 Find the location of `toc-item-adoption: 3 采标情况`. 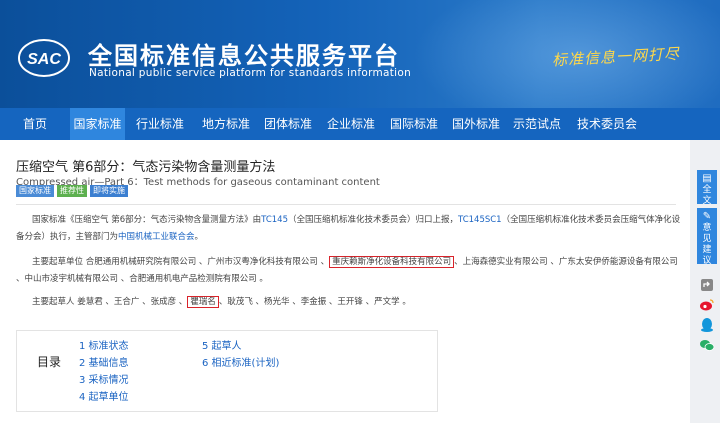

toc-item-adoption: 3 采标情况 is located at coordinates (104, 378).